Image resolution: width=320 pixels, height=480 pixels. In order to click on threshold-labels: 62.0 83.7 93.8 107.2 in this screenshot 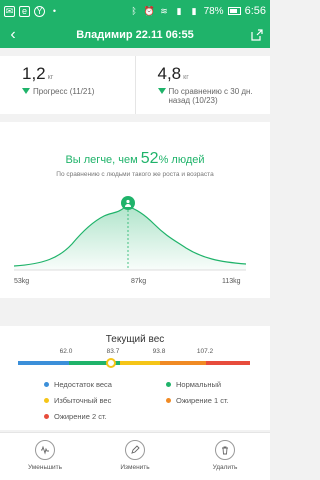, I will do `click(135, 353)`.